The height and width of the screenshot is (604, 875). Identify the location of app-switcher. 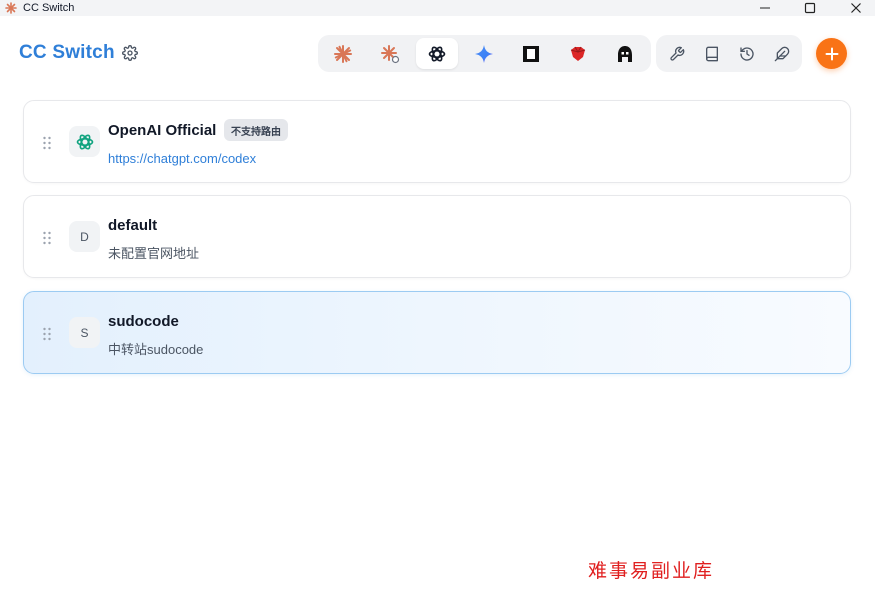
(484, 53).